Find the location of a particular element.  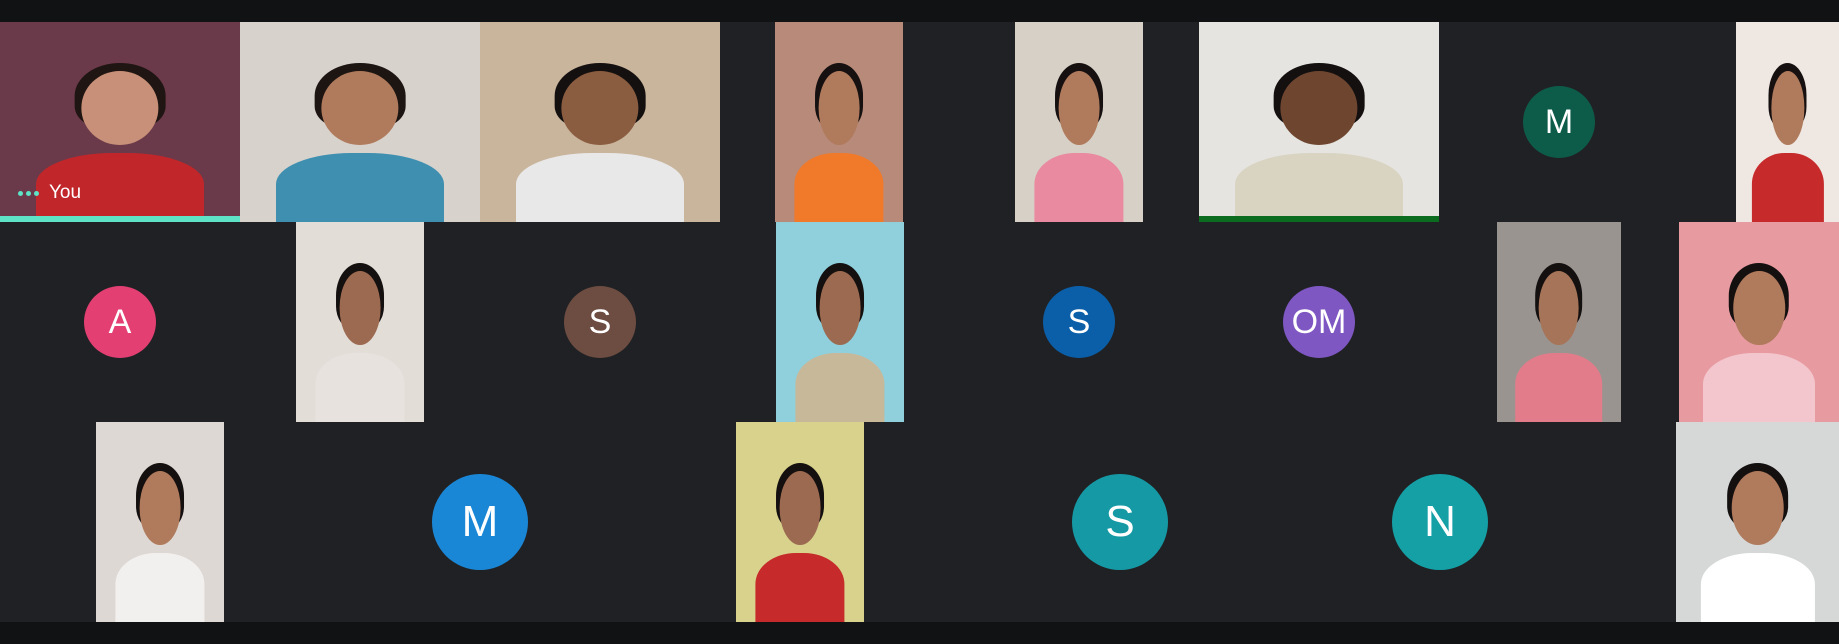

participant-avatar: OM is located at coordinates (1319, 322).